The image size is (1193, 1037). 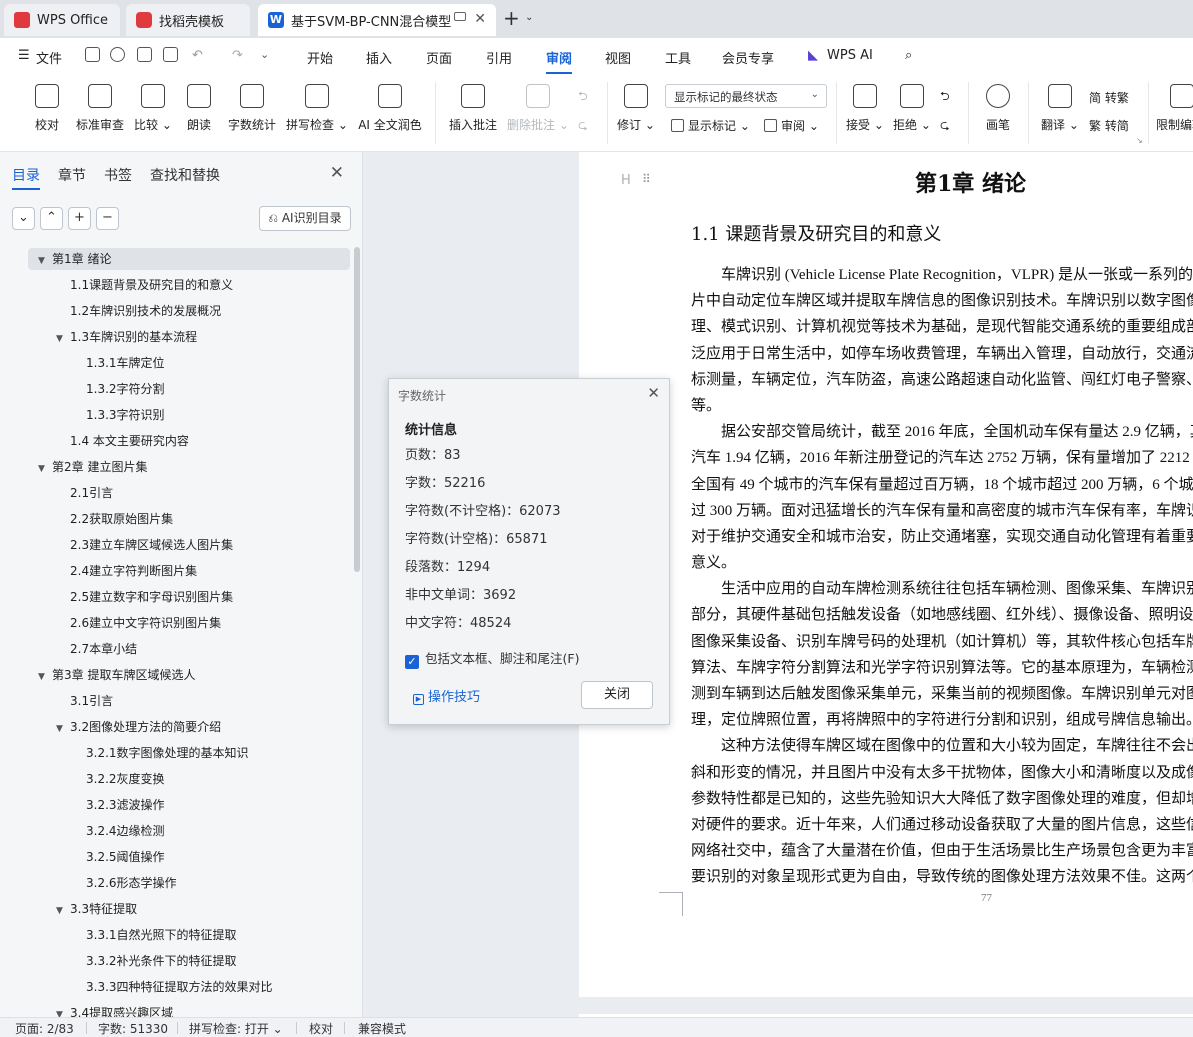 I want to click on monitor-icon, so click(x=460, y=16).